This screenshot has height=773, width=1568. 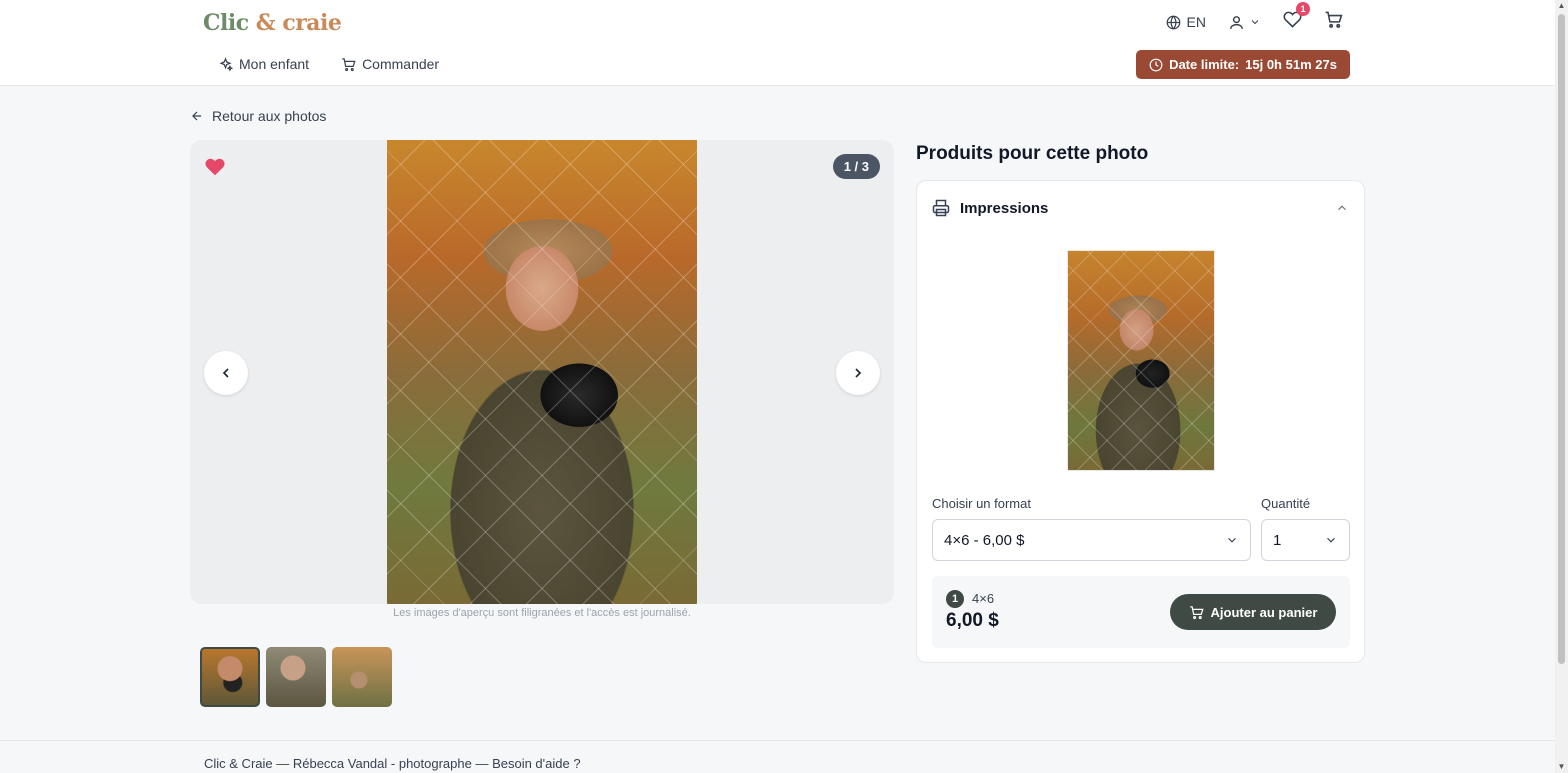 I want to click on summary-size: 4×6, so click(x=983, y=598).